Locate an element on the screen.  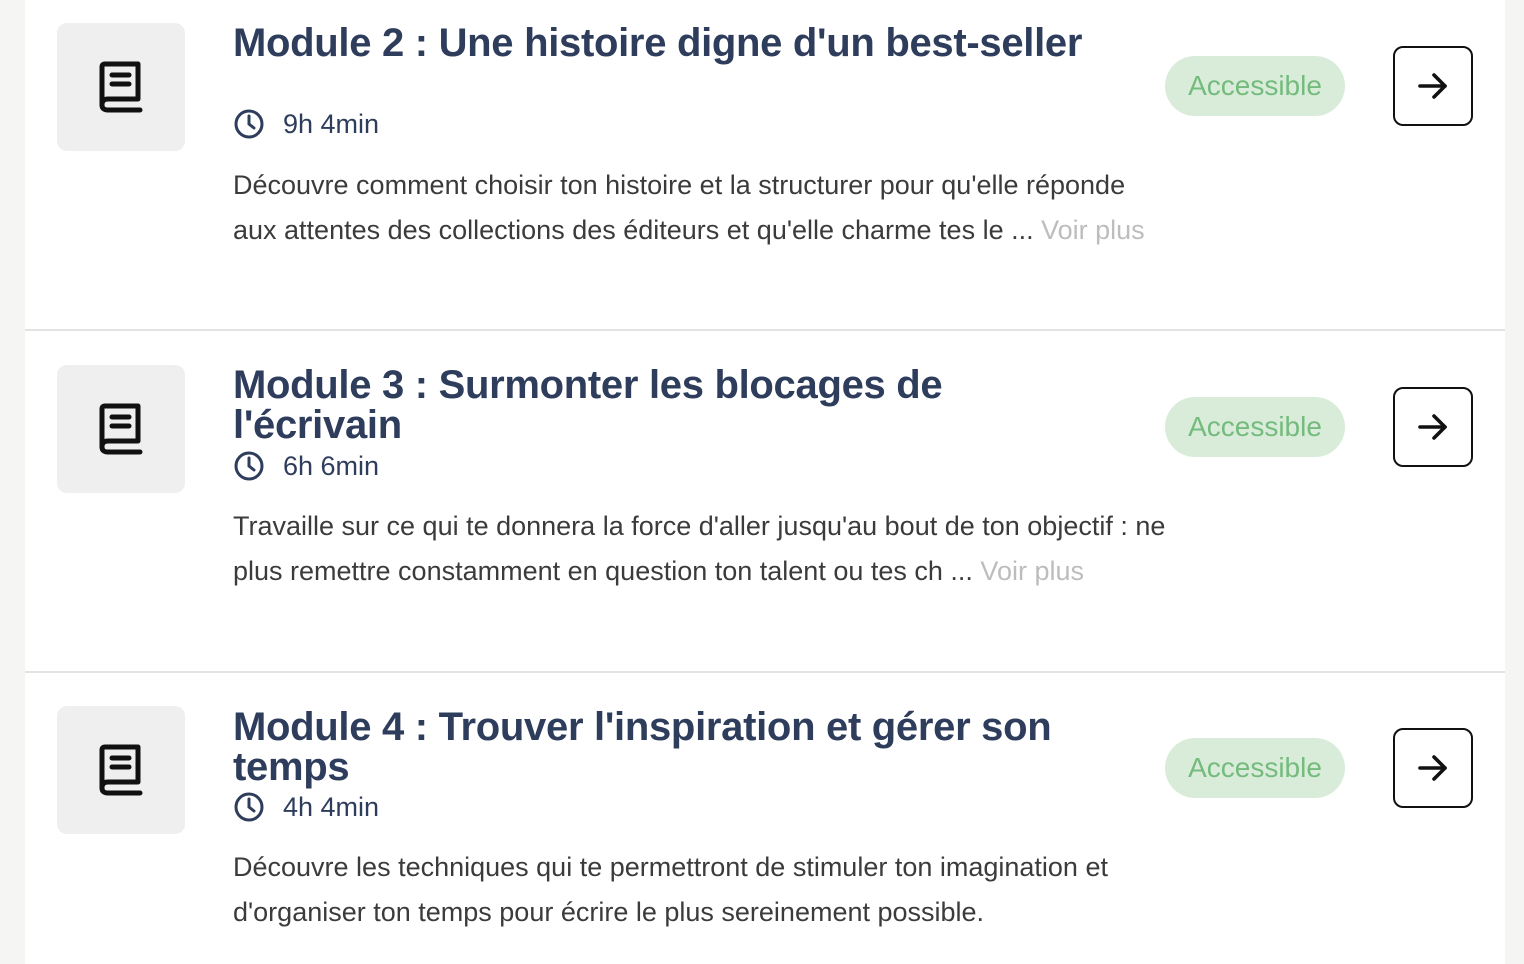
module-duration-text: 9h 4min is located at coordinates (331, 123).